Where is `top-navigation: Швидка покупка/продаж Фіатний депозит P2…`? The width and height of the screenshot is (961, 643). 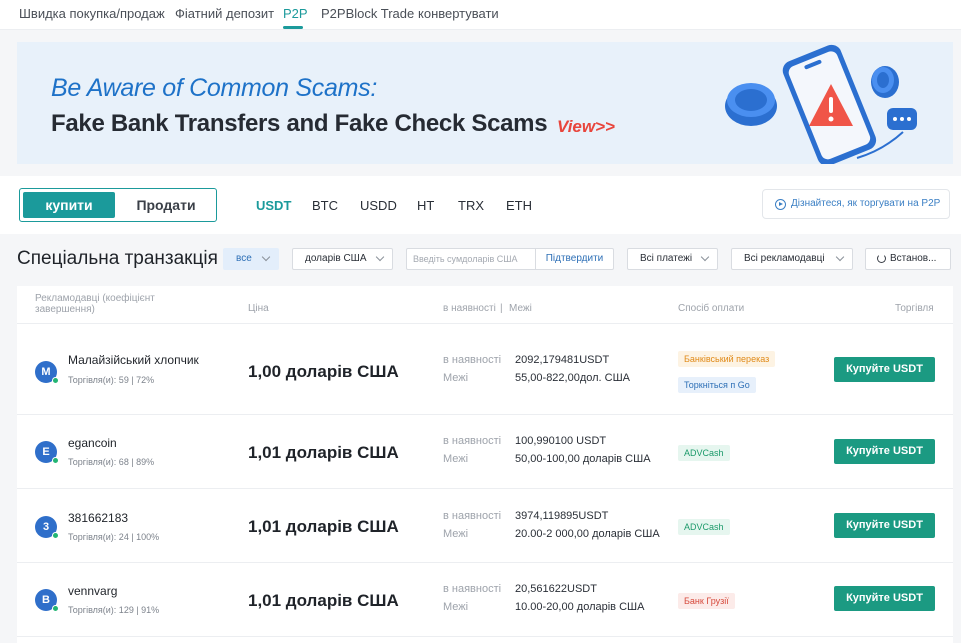
top-navigation: Швидка покупка/продаж Фіатний депозит P2… is located at coordinates (480, 15).